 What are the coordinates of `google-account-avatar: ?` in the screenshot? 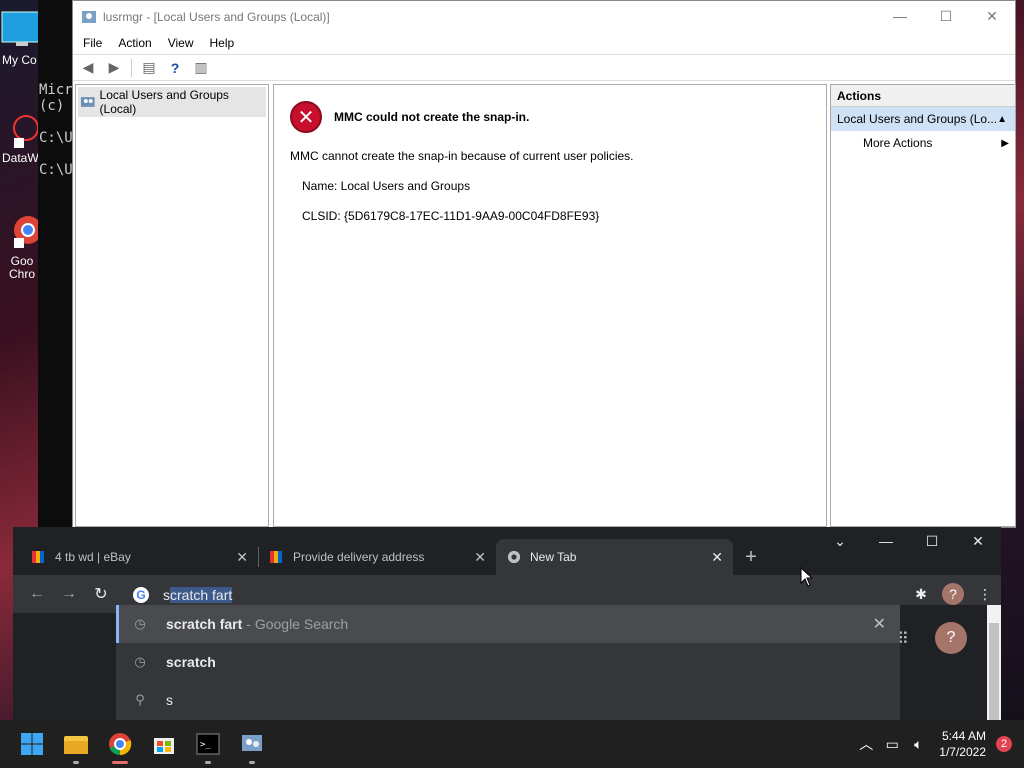 It's located at (951, 638).